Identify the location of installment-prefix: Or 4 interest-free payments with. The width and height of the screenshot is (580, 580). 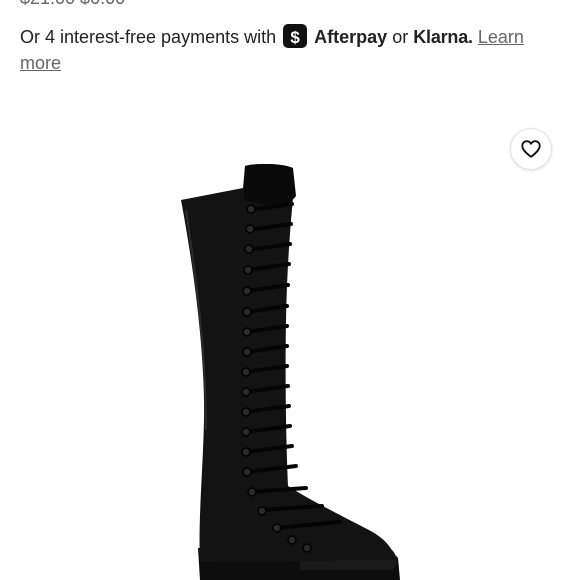
(148, 37).